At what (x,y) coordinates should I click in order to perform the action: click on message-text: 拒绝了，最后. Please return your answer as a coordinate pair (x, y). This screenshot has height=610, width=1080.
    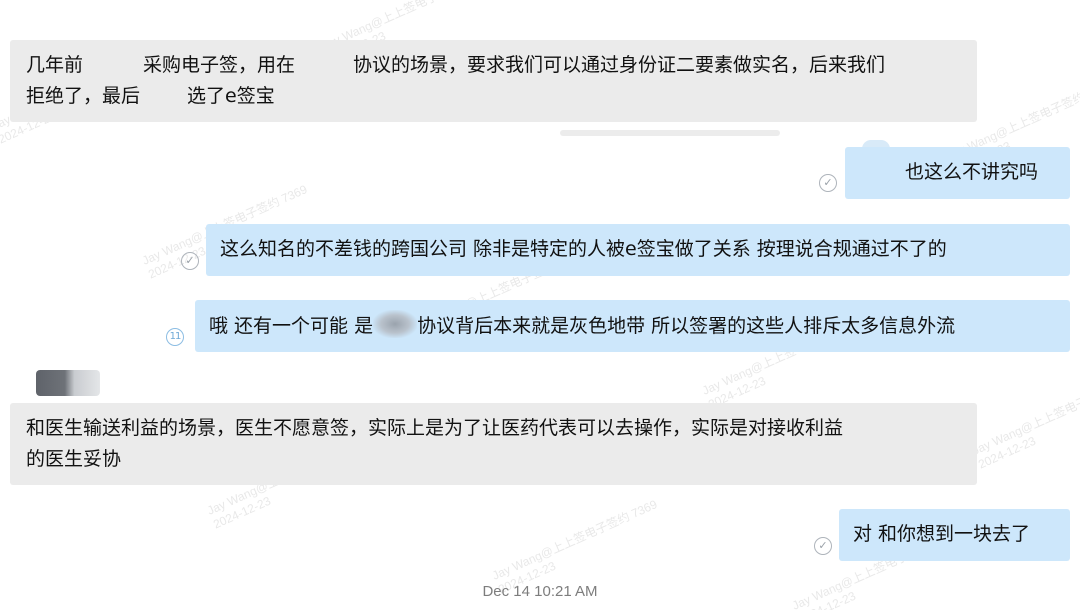
    Looking at the image, I should click on (83, 96).